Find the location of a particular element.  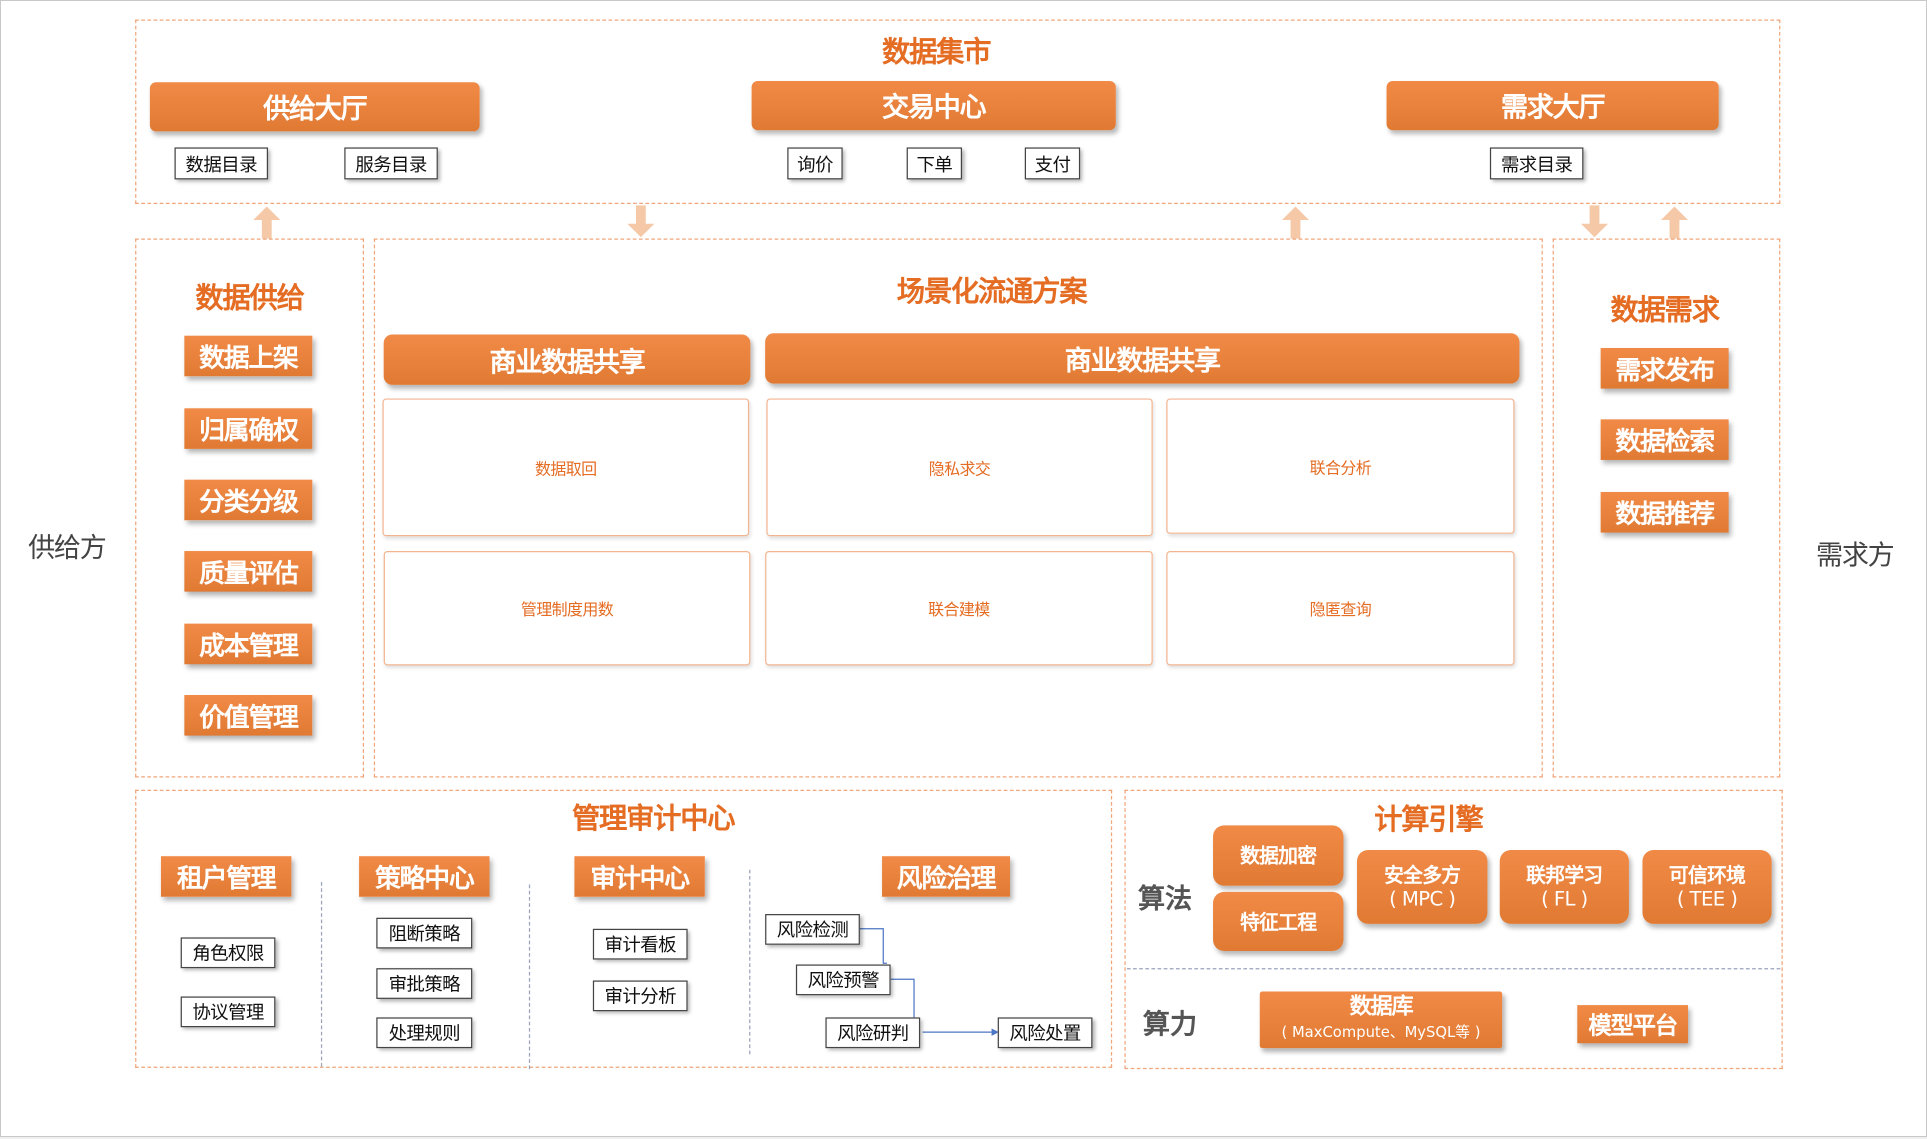

feature-engineering-label: 特征工程 is located at coordinates (1278, 921).